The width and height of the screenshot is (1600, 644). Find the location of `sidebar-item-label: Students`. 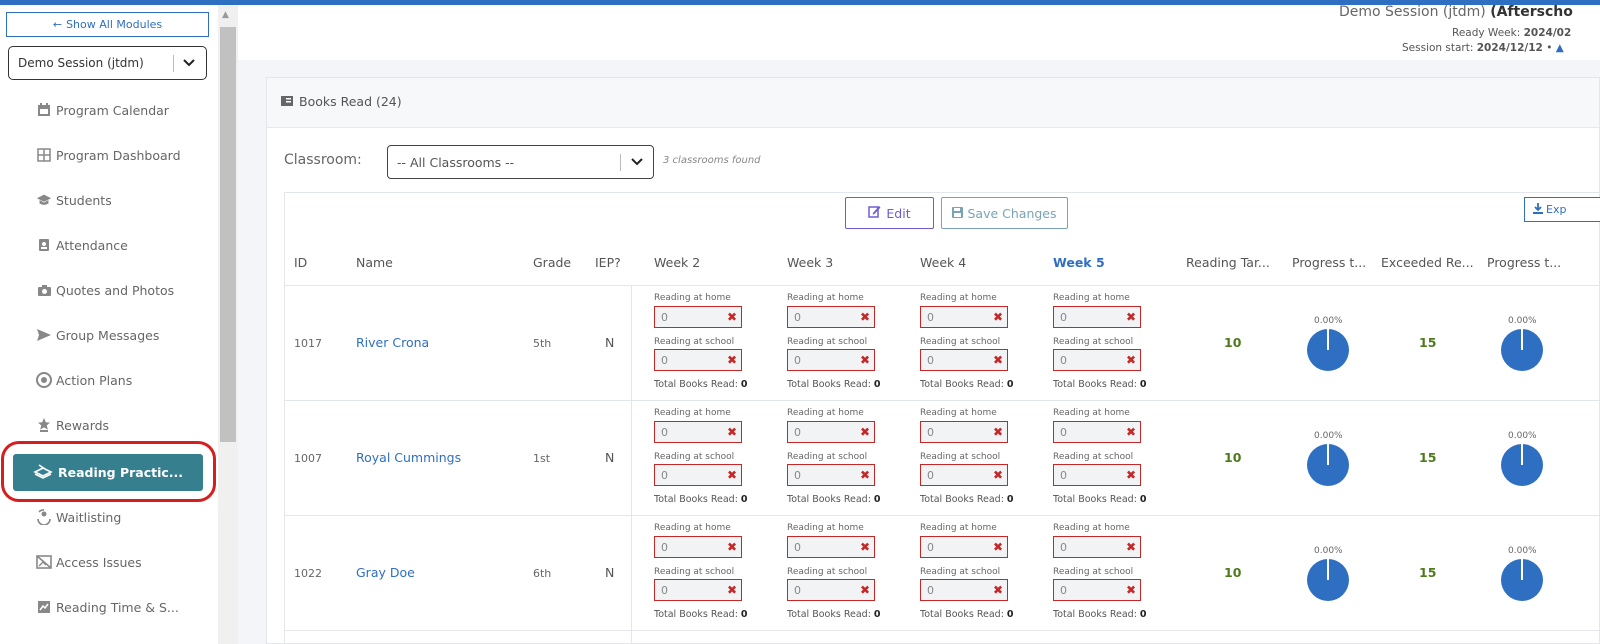

sidebar-item-label: Students is located at coordinates (84, 200).